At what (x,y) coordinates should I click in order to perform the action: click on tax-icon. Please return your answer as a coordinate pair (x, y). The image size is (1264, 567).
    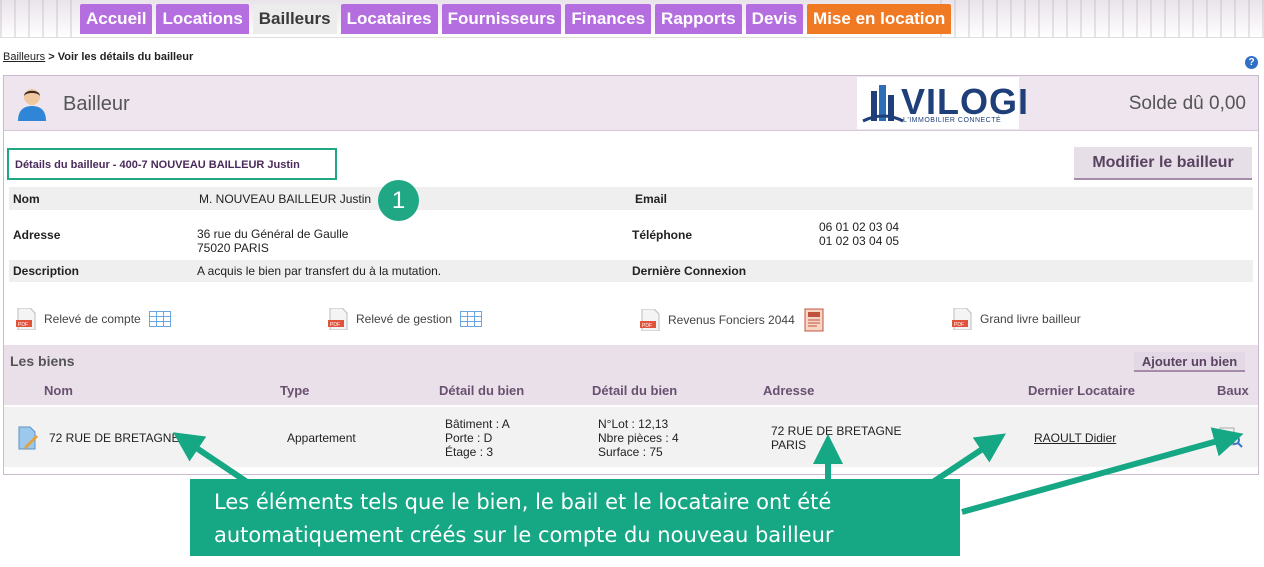
    Looking at the image, I should click on (814, 320).